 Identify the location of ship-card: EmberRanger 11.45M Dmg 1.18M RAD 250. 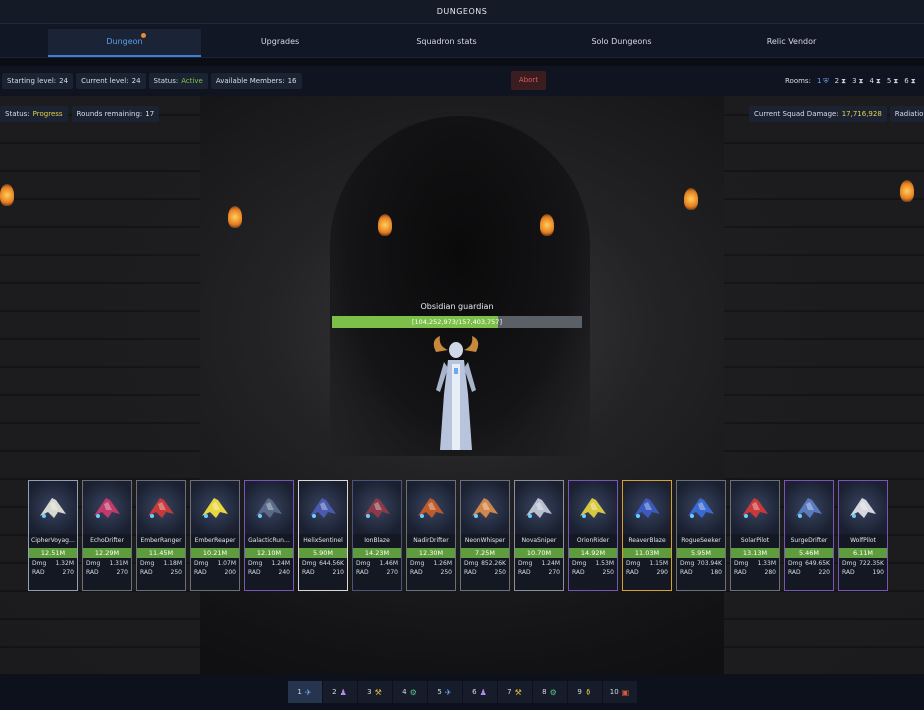
(161, 535).